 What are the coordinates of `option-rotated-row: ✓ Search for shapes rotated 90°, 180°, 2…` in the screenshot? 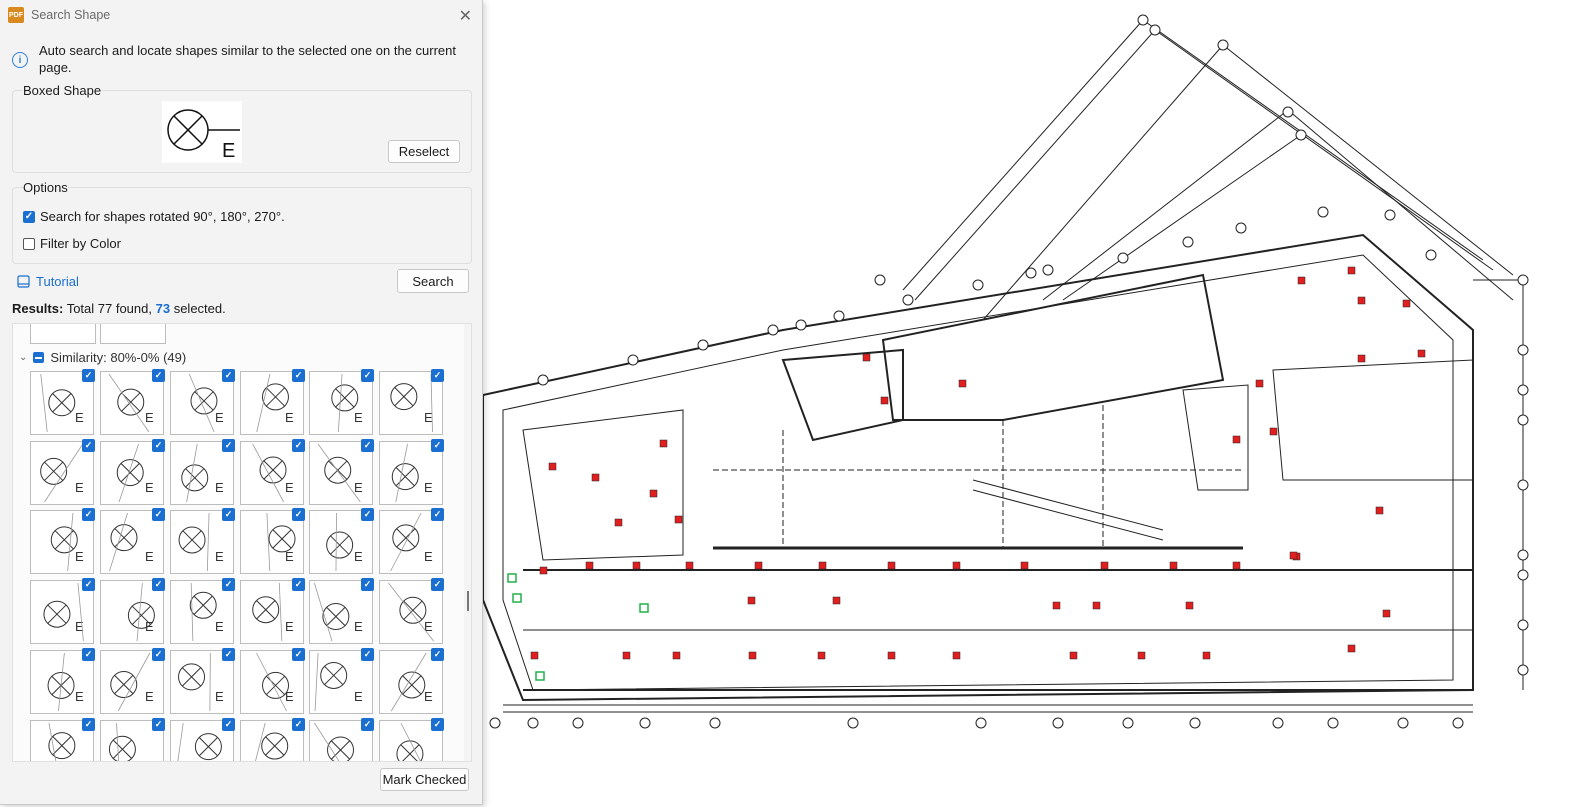 It's located at (154, 216).